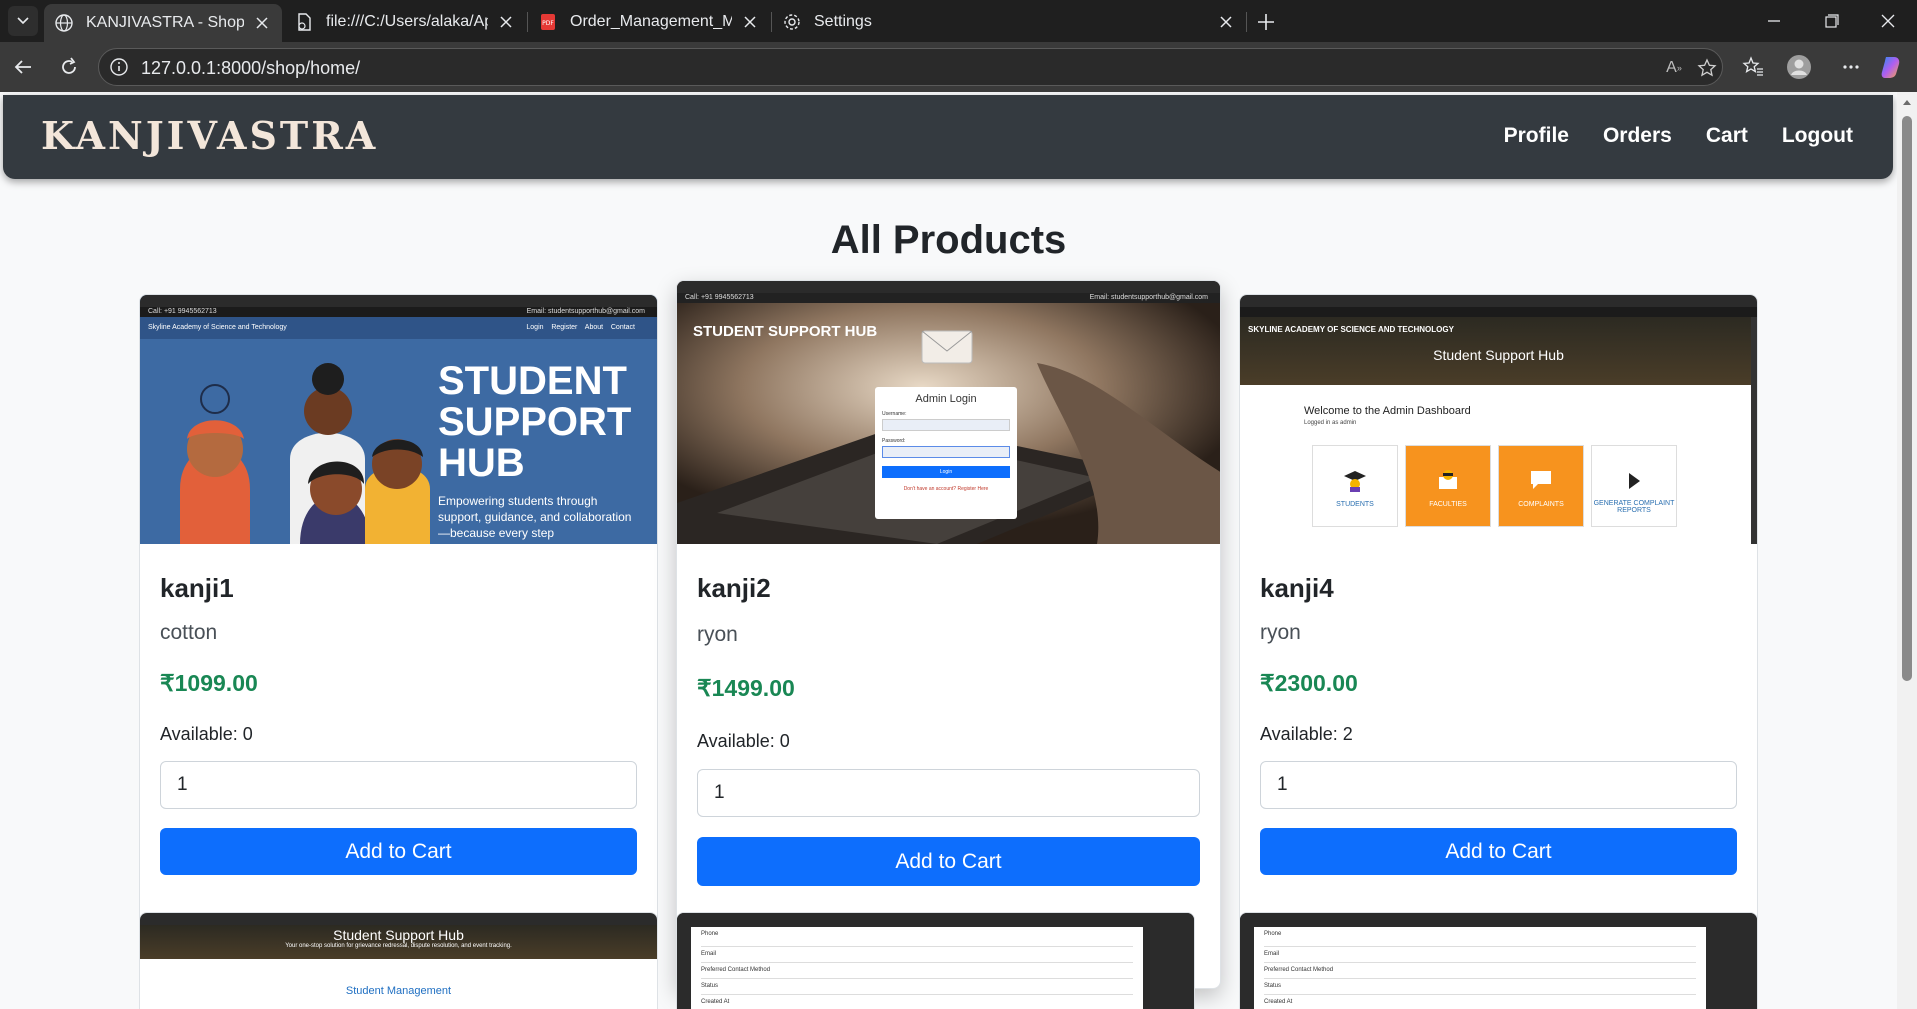 The height and width of the screenshot is (1009, 1917). Describe the element at coordinates (1832, 21) in the screenshot. I see `restore-button` at that location.